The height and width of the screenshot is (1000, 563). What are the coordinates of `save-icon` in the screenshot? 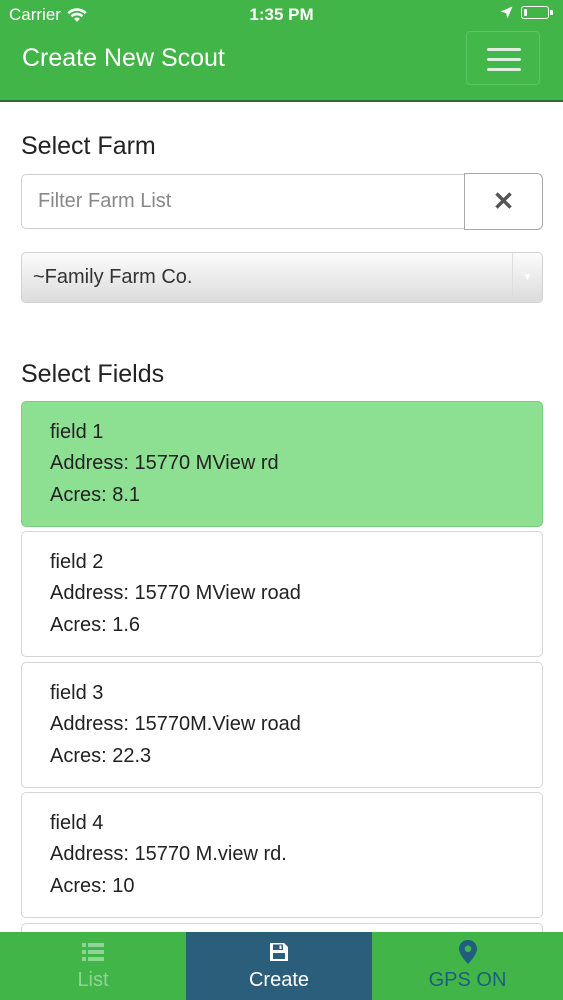 It's located at (279, 952).